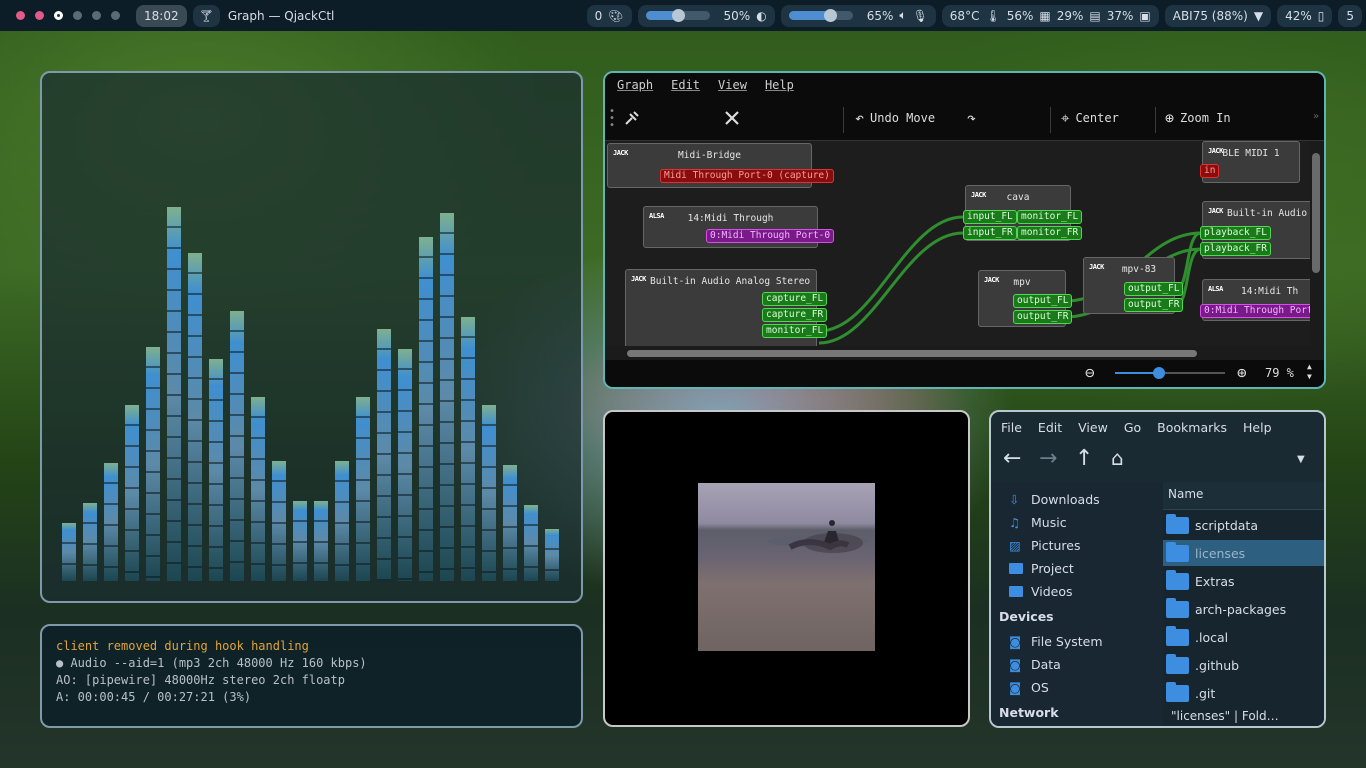 The width and height of the screenshot is (1366, 768). What do you see at coordinates (161, 15) in the screenshot?
I see `clock: 18:02` at bounding box center [161, 15].